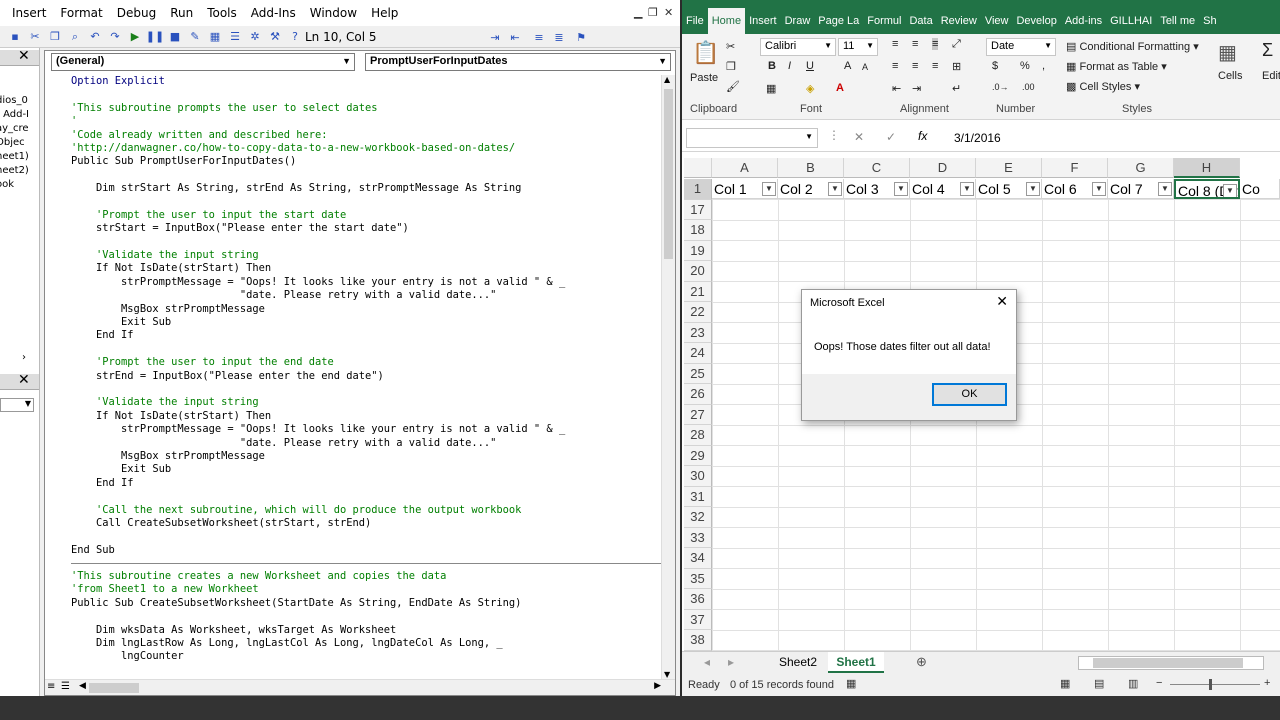  I want to click on object-combo: (General) ▼, so click(203, 62).